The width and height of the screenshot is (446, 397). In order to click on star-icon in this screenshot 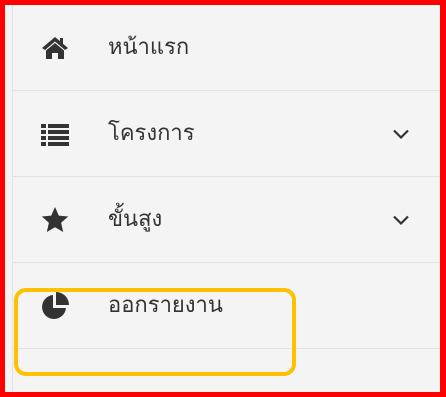, I will do `click(55, 220)`.